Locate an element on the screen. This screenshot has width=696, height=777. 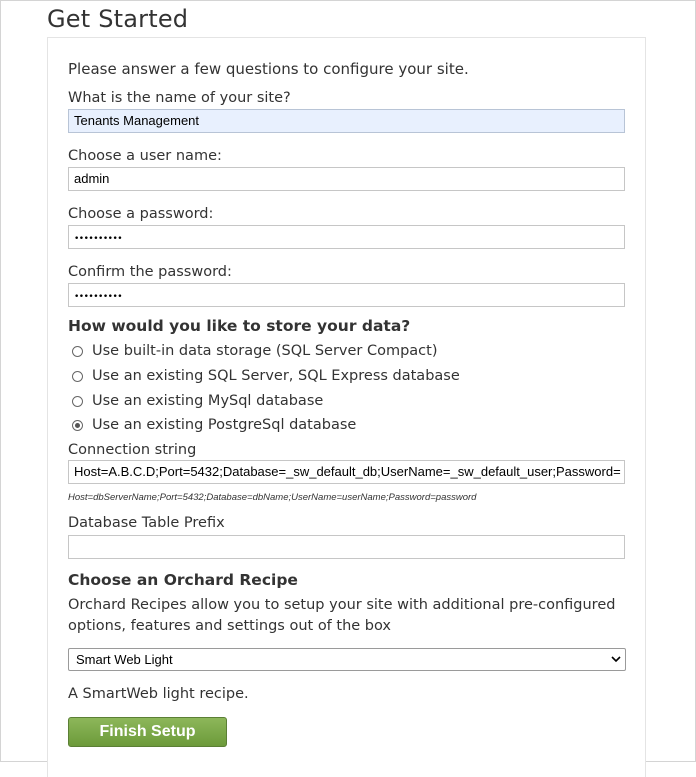
site-name-input: Tenants Management is located at coordinates (346, 121).